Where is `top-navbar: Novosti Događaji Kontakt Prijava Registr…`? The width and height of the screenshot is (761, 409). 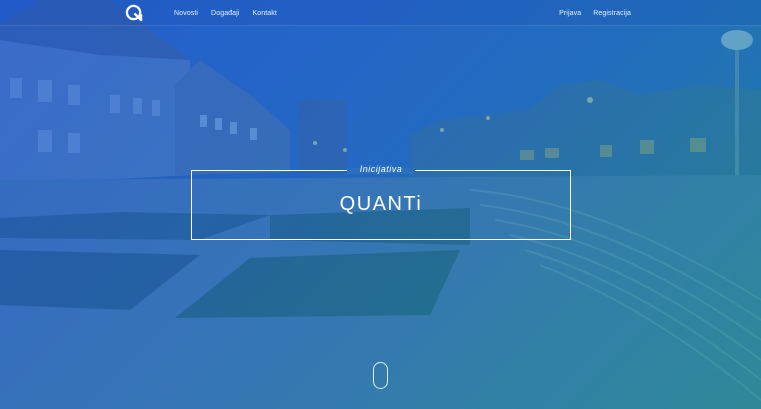 top-navbar: Novosti Događaji Kontakt Prijava Registr… is located at coordinates (380, 13).